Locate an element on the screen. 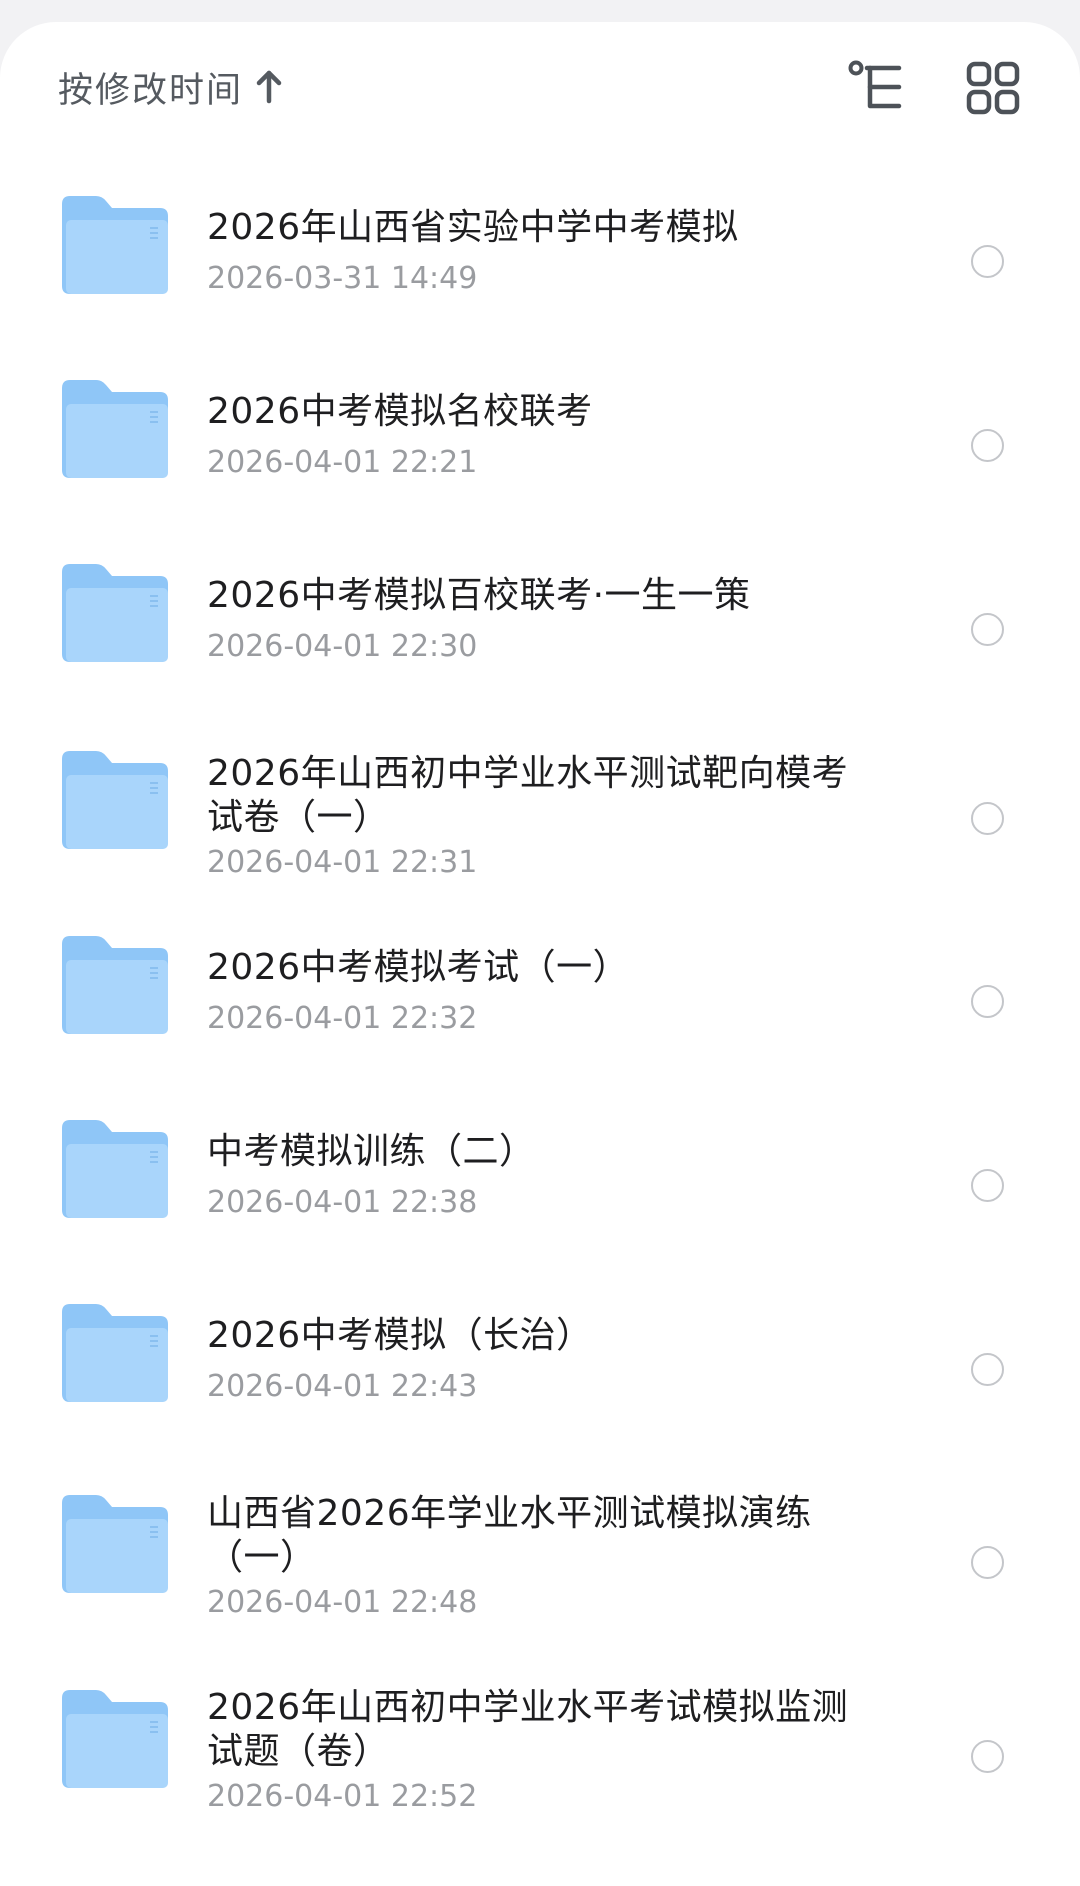 Image resolution: width=1080 pixels, height=1886 pixels. folder-item: 山西省2026年学业水平测试模拟演练（一） 2026-04-01 22:48 is located at coordinates (540, 1536).